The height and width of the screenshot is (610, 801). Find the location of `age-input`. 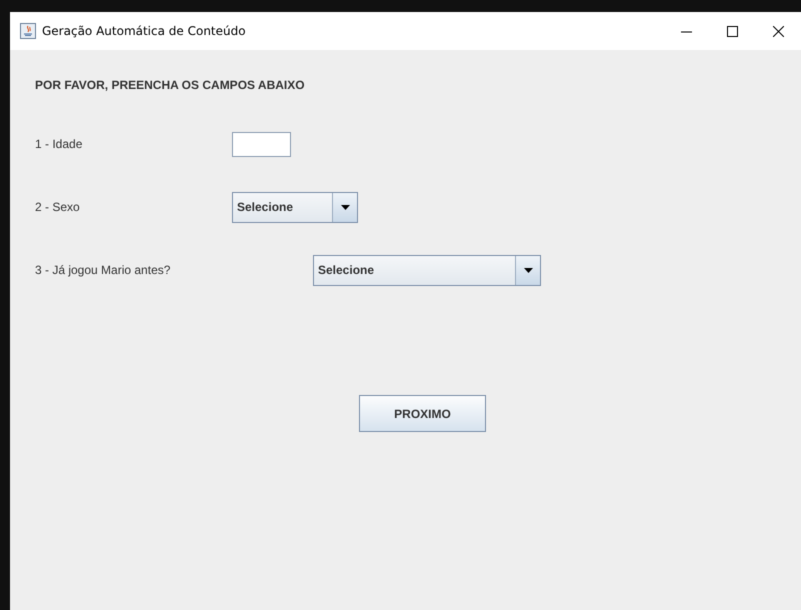

age-input is located at coordinates (261, 144).